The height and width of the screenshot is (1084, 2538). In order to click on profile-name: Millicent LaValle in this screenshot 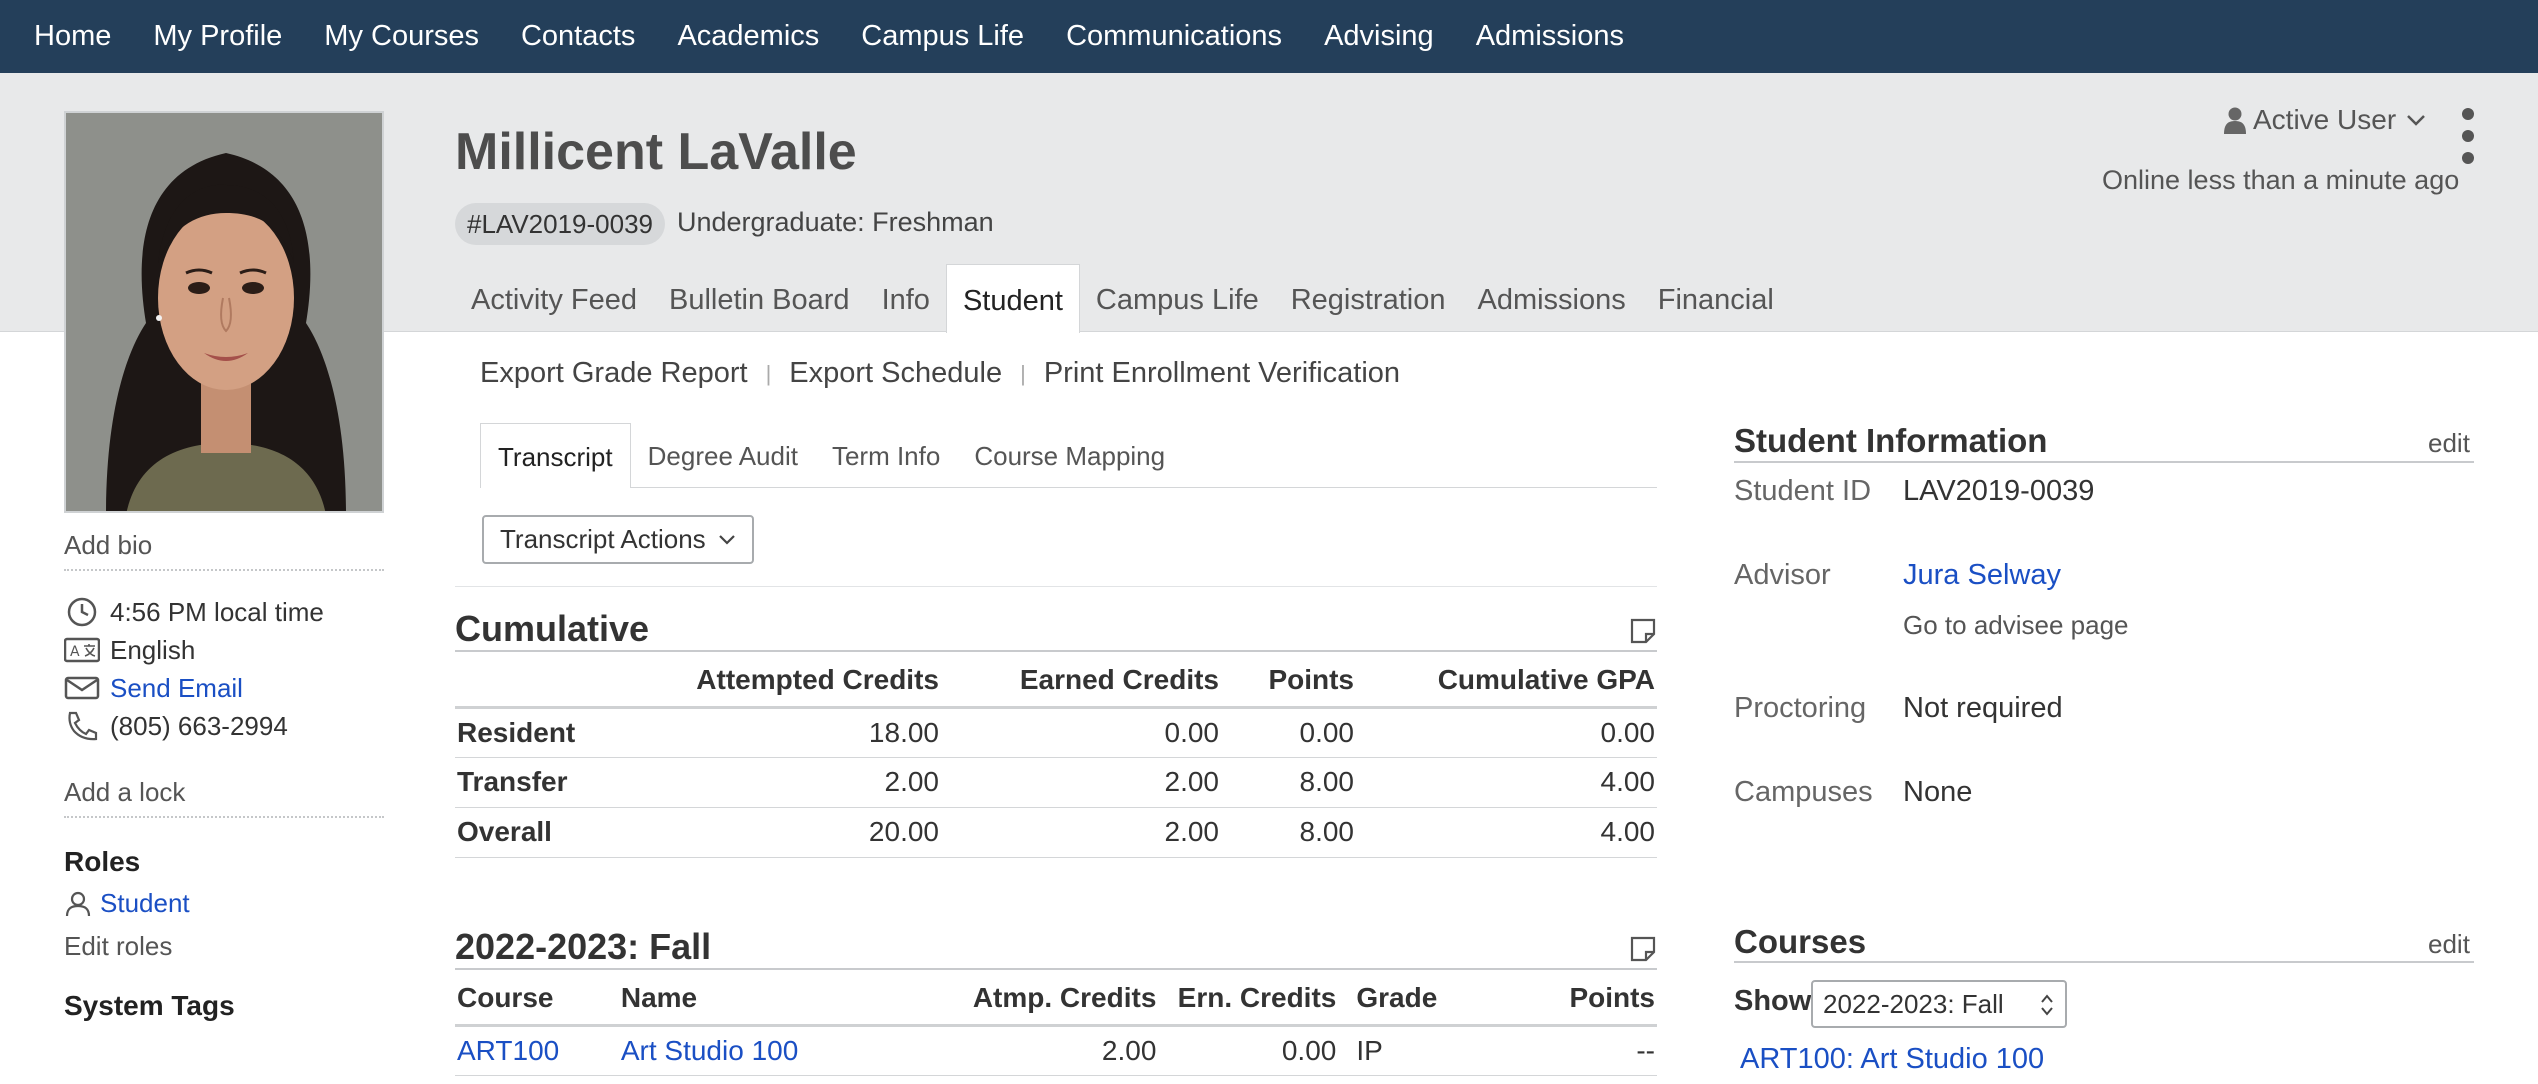, I will do `click(656, 152)`.